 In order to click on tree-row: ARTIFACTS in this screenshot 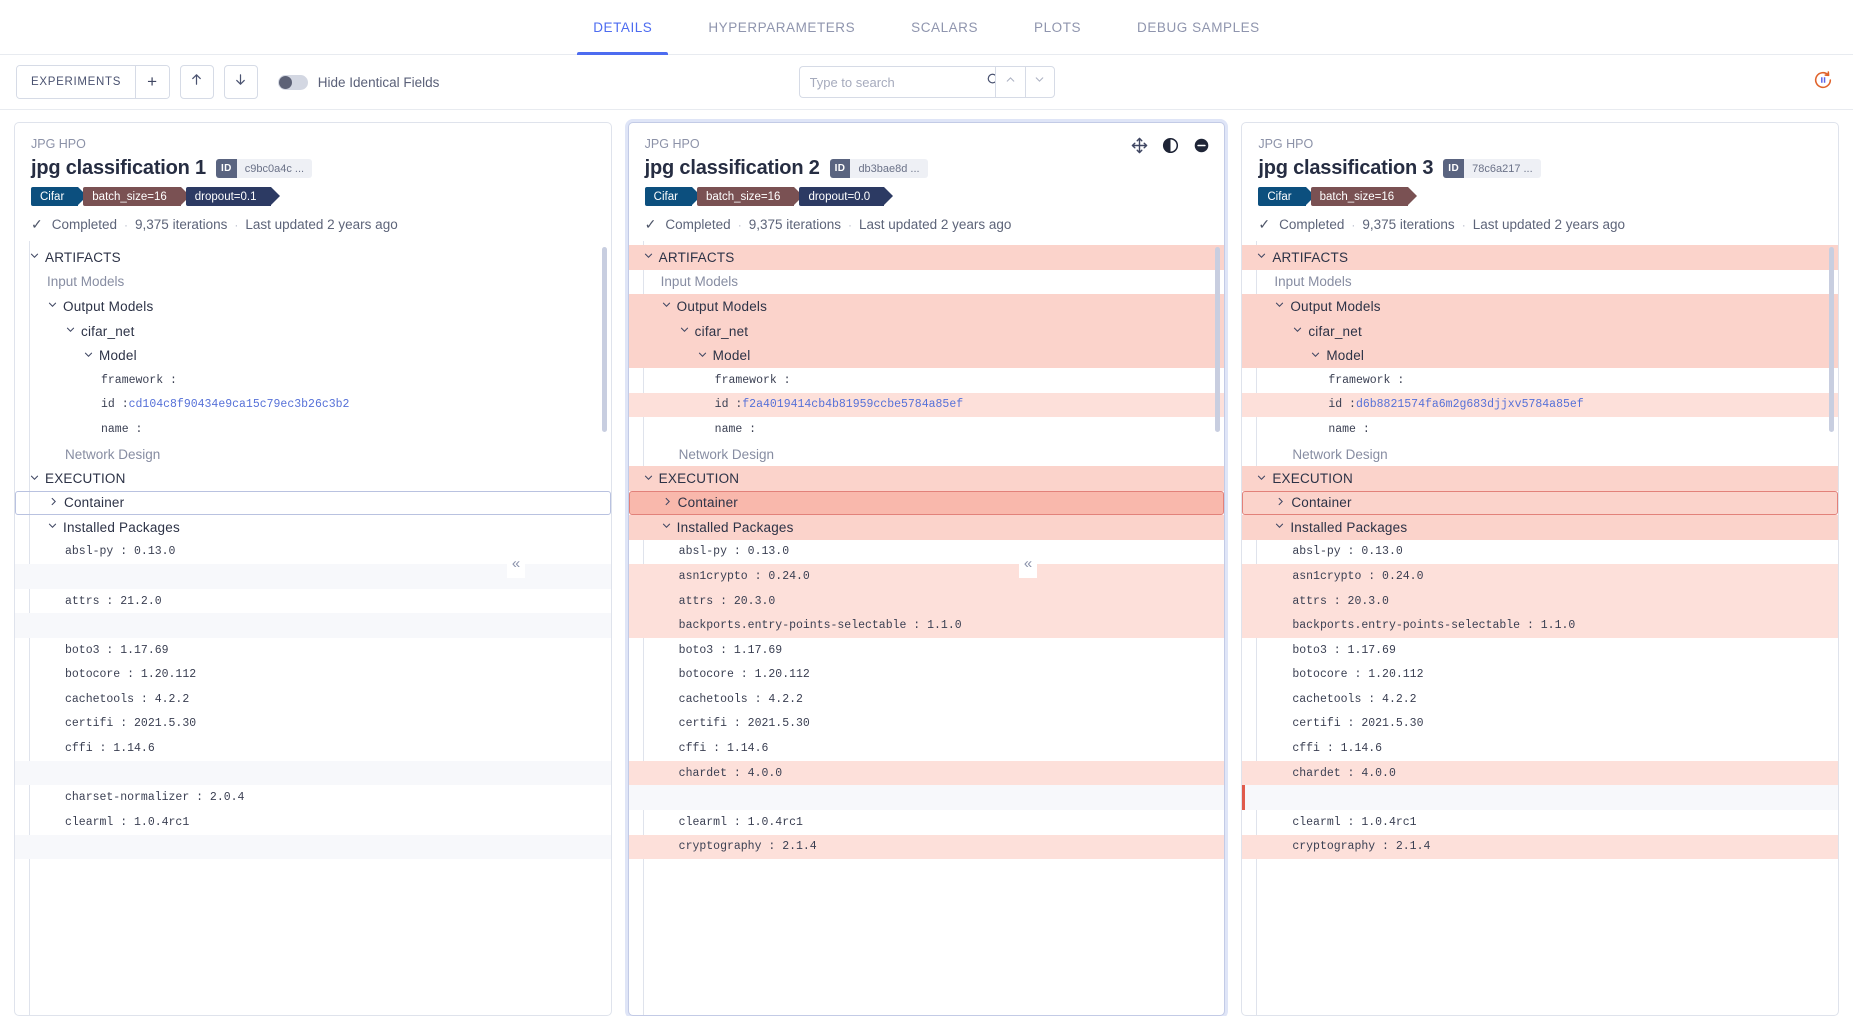, I will do `click(926, 257)`.